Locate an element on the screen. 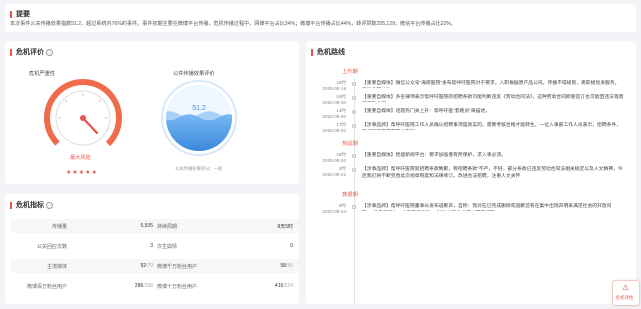 This screenshot has height=309, width=641. pr-wave-front is located at coordinates (199, 132).